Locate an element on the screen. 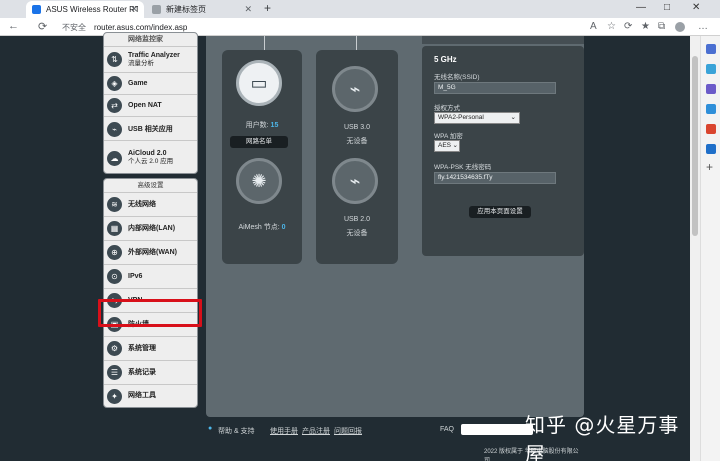  tools-icon: ✦ is located at coordinates (114, 396).